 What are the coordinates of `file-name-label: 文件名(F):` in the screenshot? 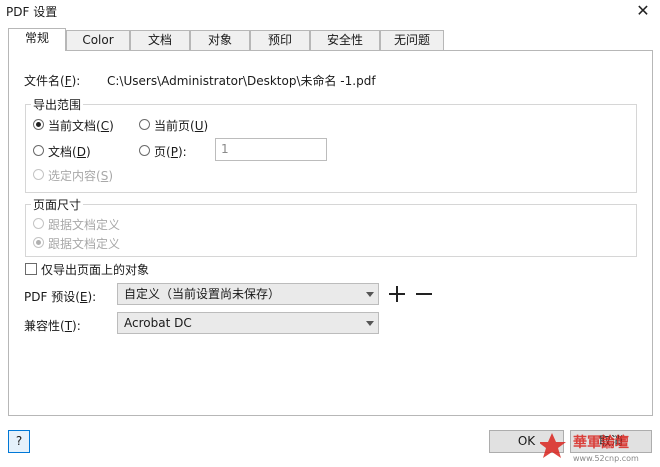 It's located at (52, 81).